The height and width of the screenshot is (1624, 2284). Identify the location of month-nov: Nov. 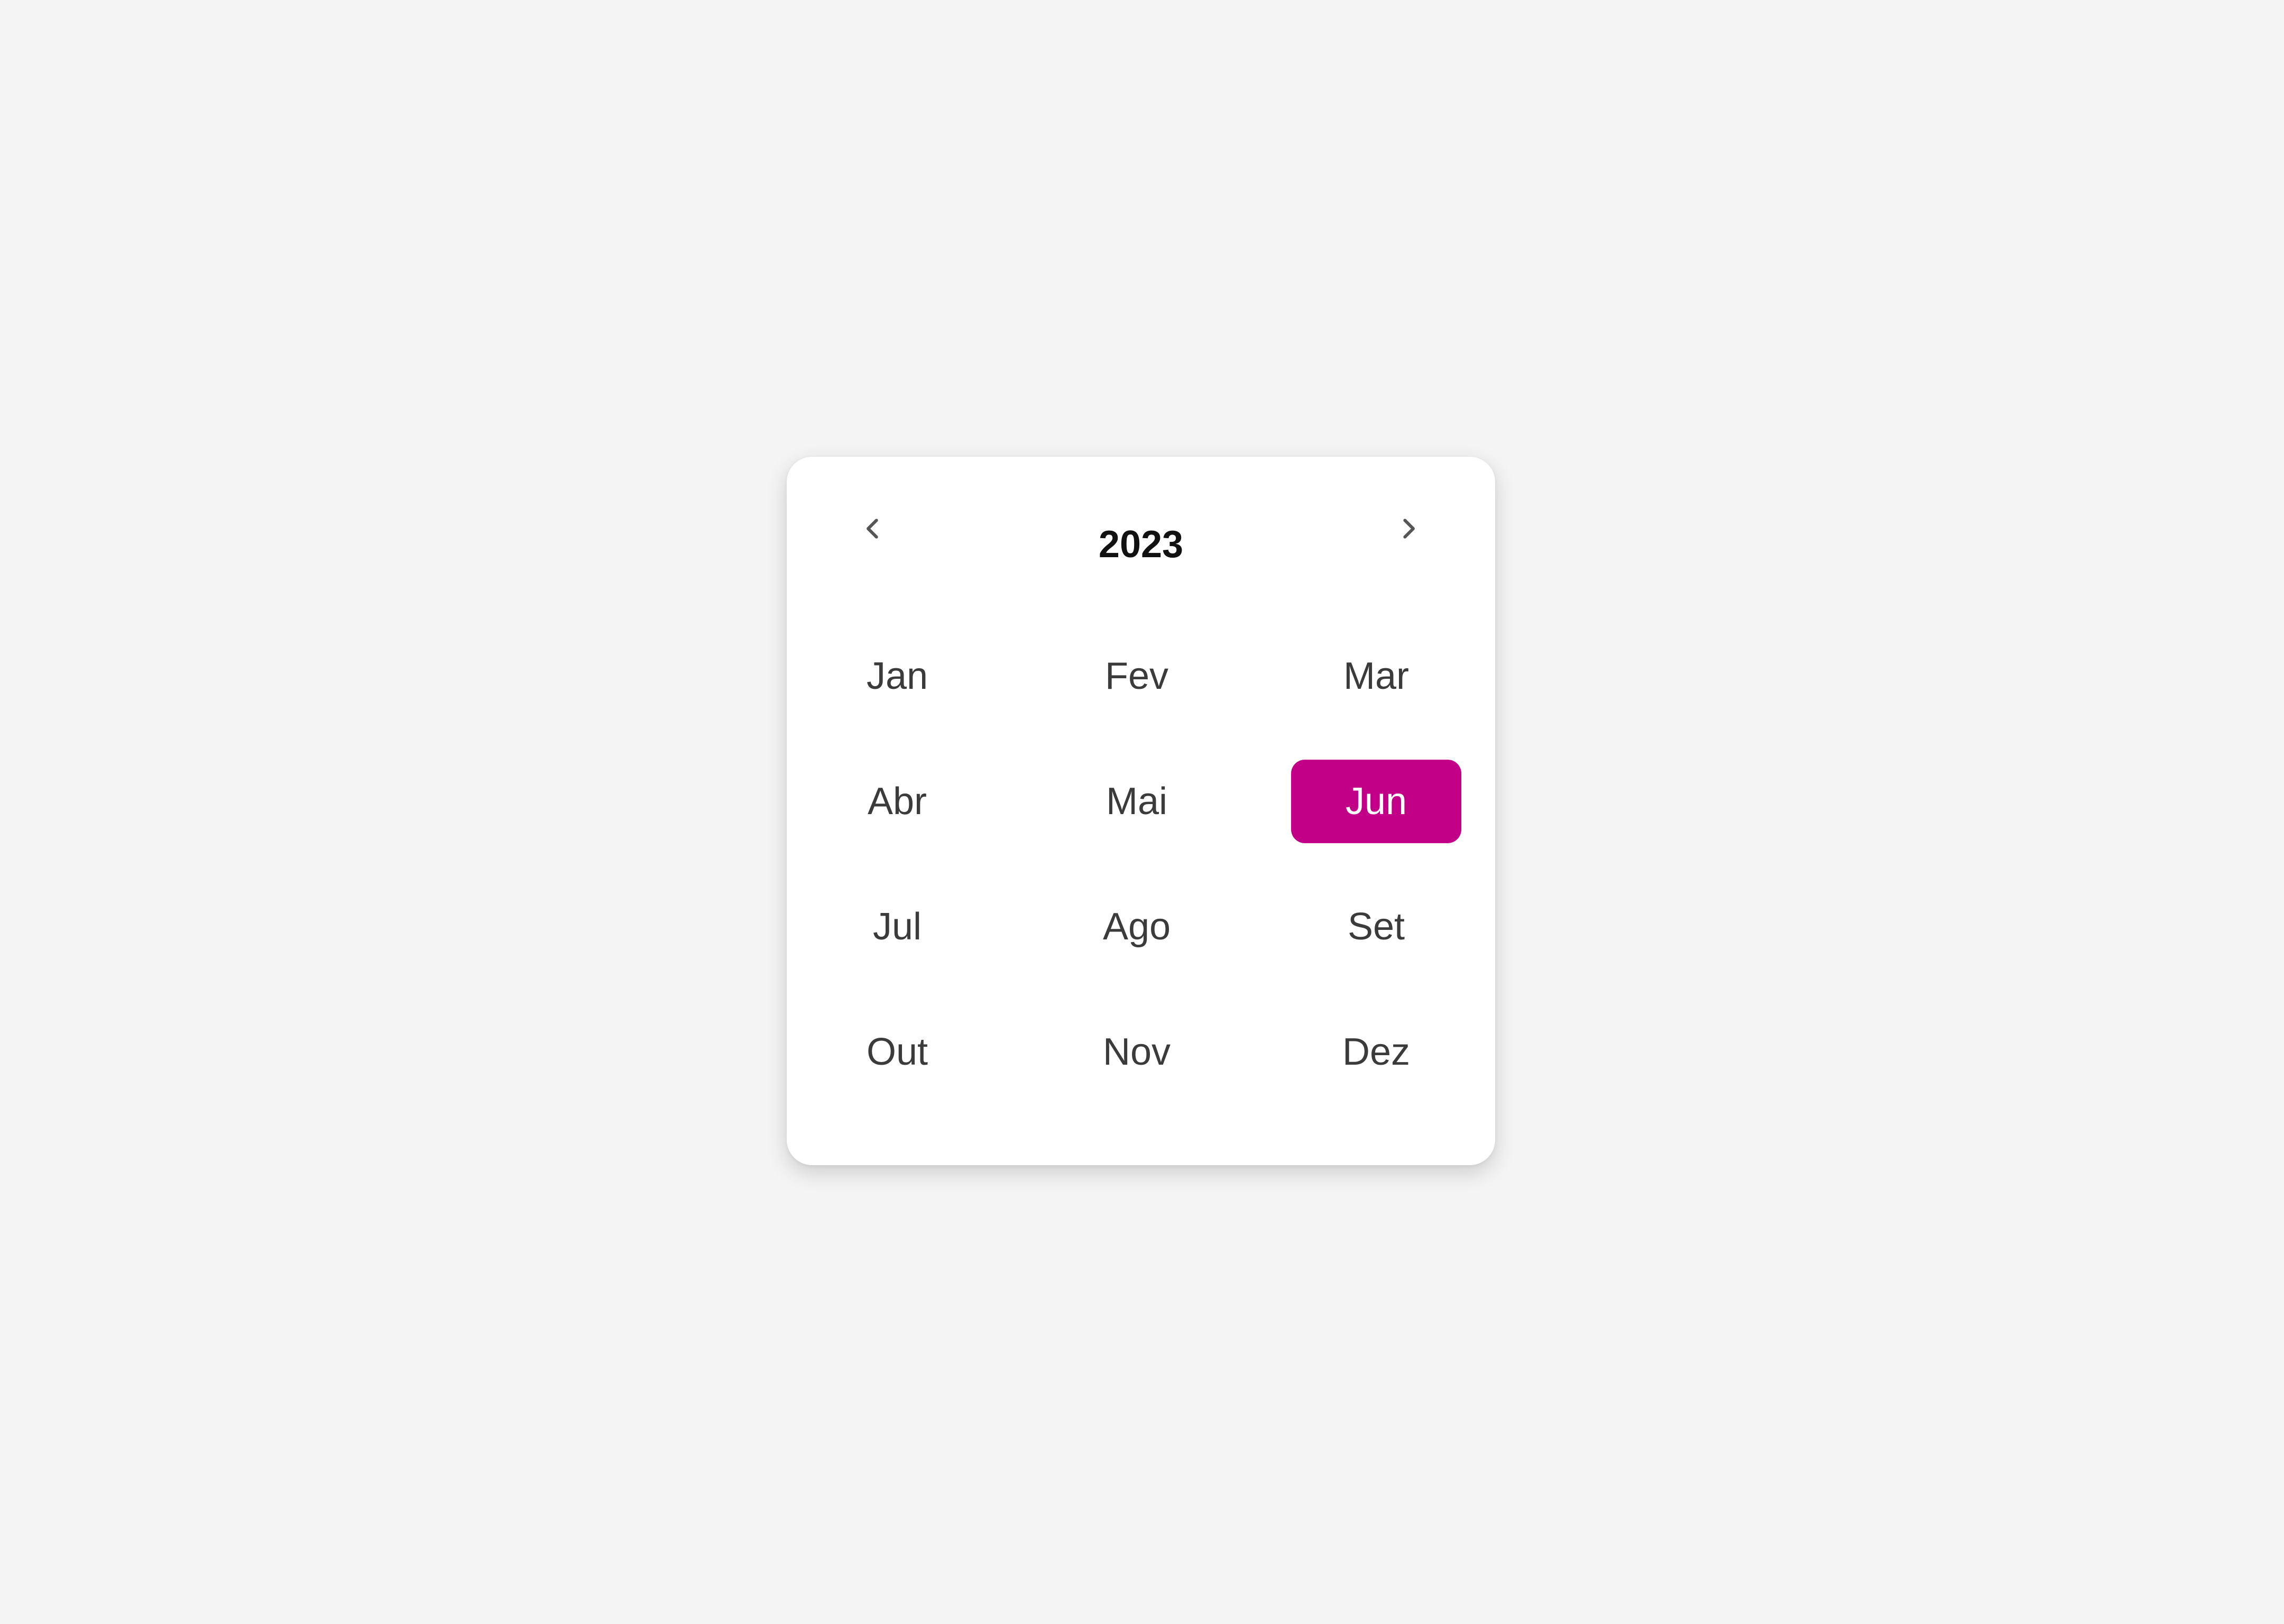
(1137, 1052).